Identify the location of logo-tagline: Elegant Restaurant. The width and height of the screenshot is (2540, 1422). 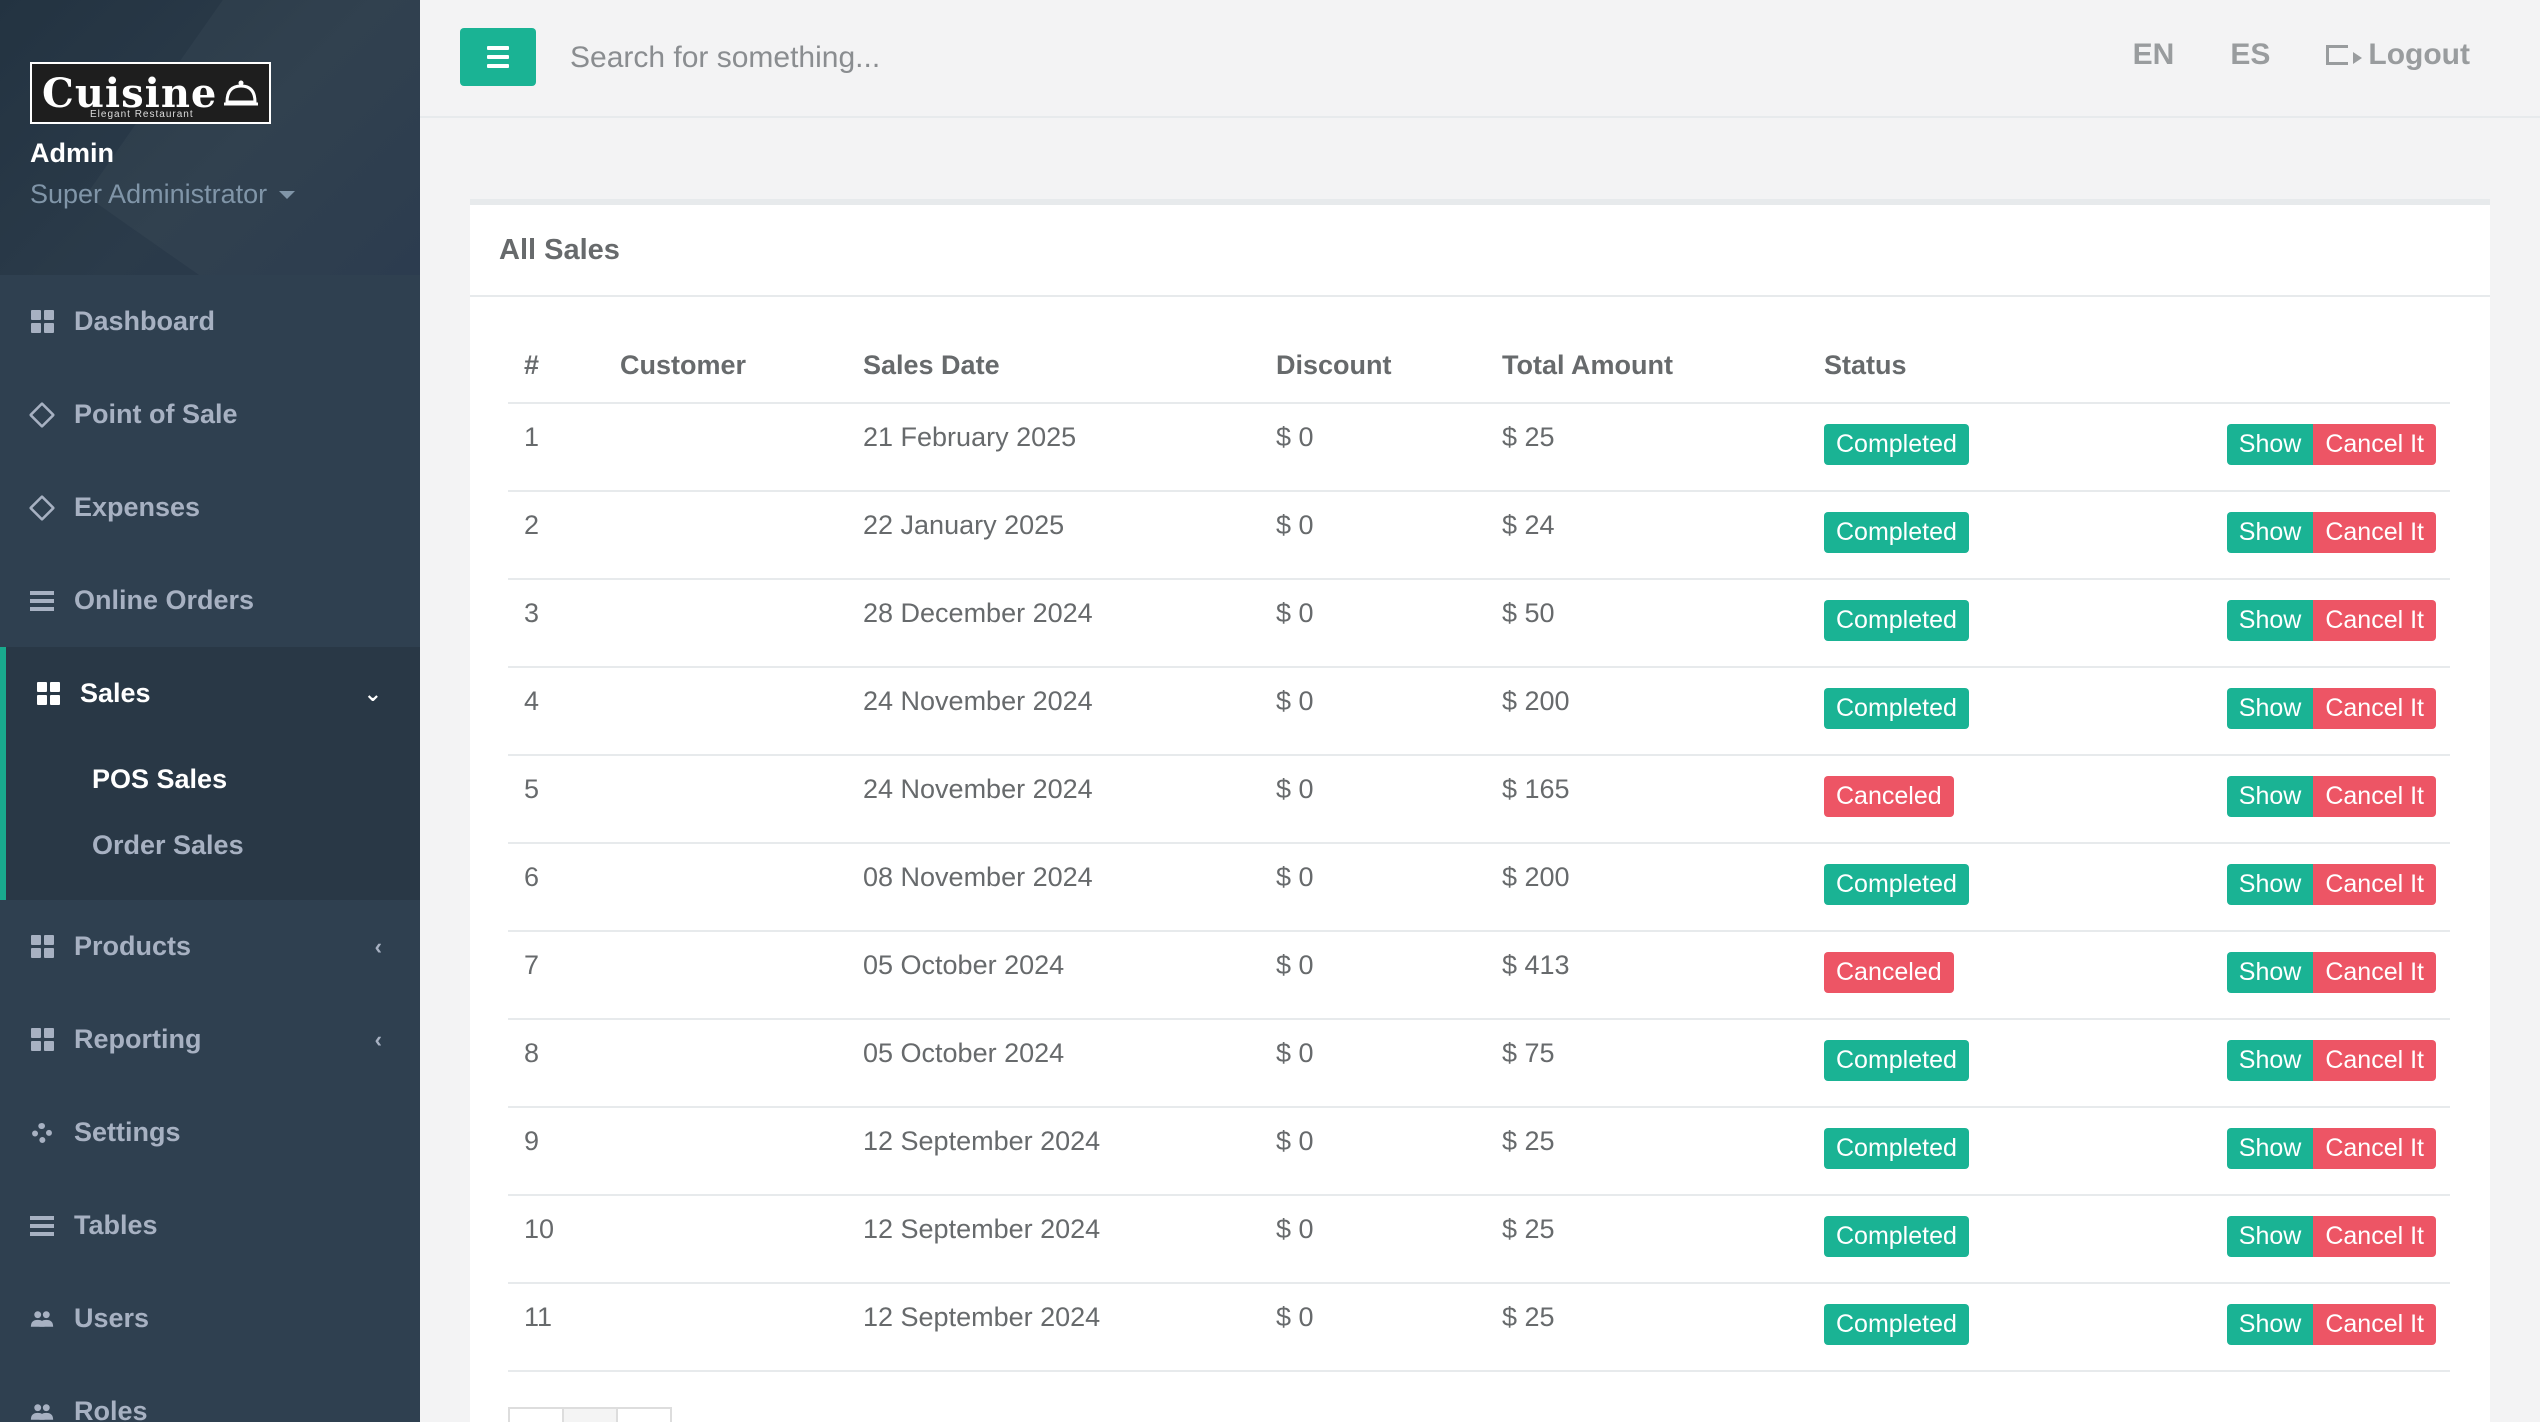
(142, 114).